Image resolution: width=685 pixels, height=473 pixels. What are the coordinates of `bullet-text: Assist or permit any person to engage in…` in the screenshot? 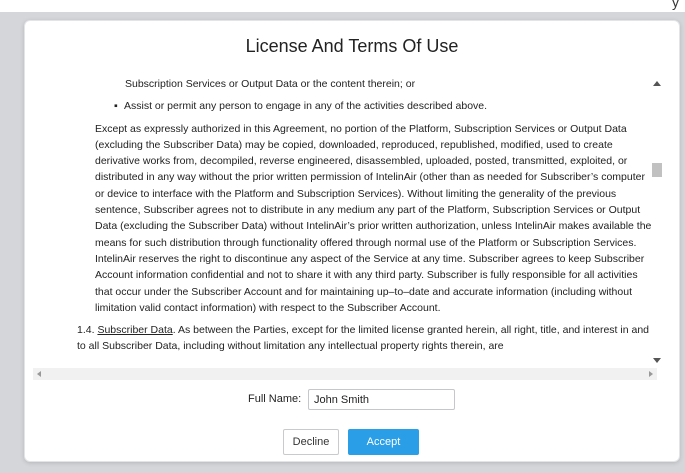 It's located at (306, 106).